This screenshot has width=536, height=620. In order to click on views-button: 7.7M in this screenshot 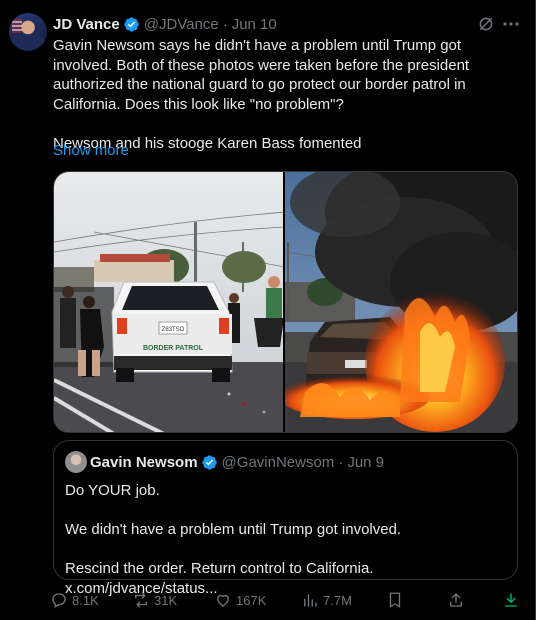, I will do `click(326, 600)`.